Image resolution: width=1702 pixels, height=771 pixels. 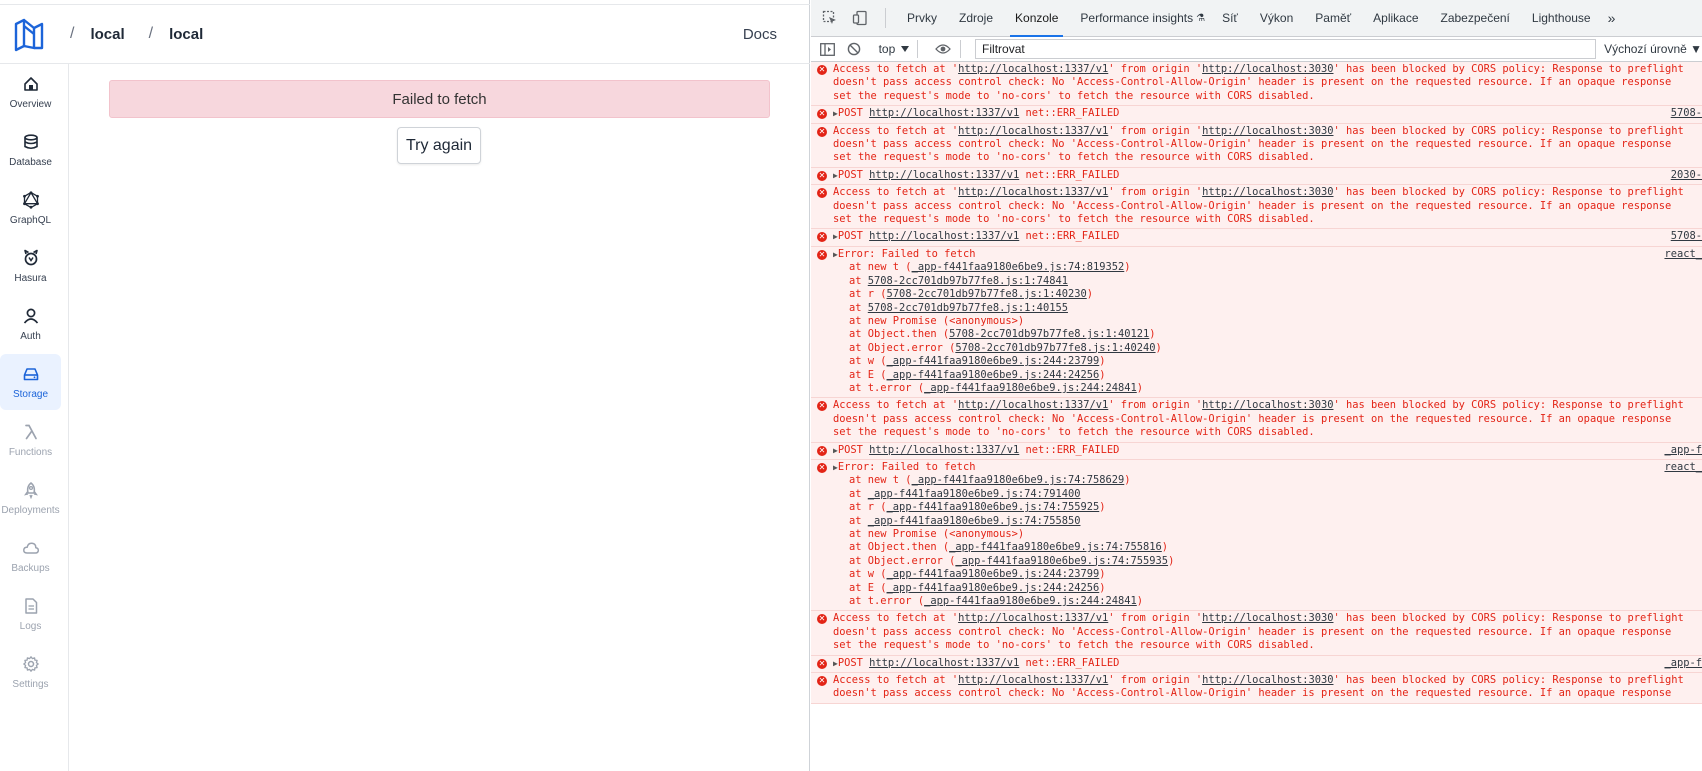 What do you see at coordinates (1136, 18) in the screenshot?
I see `devtools-tab-performance-insights: Performance insights` at bounding box center [1136, 18].